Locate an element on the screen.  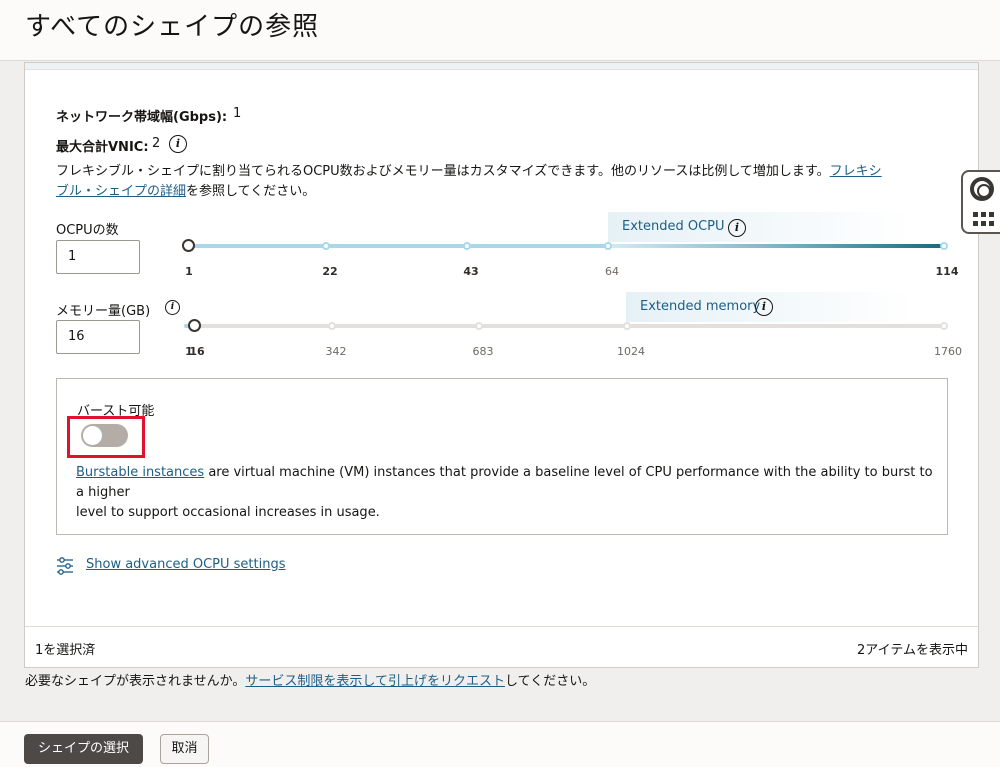
ocpu-count-input: 1 is located at coordinates (98, 257).